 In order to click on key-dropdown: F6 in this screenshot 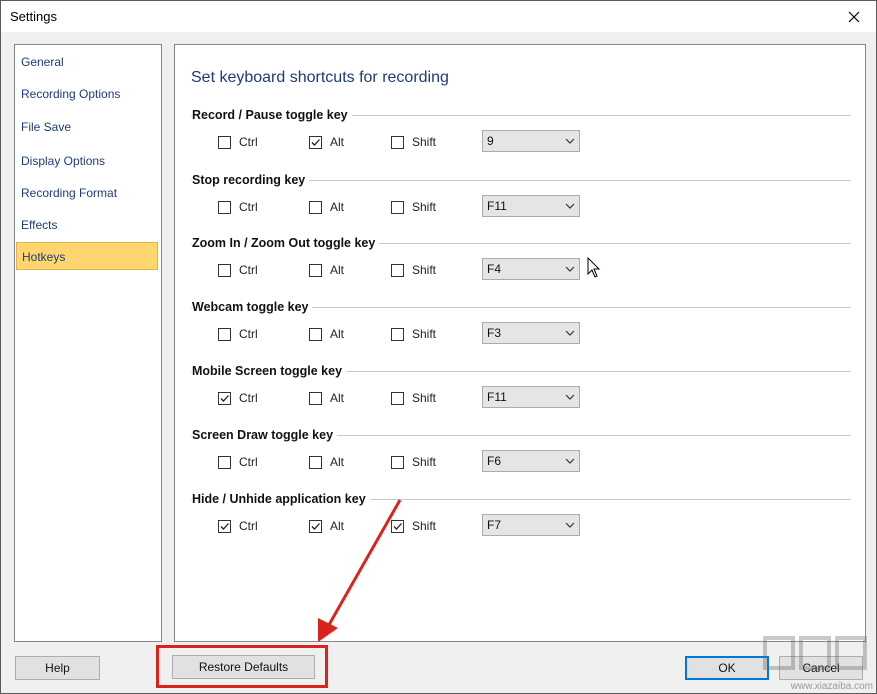, I will do `click(531, 461)`.